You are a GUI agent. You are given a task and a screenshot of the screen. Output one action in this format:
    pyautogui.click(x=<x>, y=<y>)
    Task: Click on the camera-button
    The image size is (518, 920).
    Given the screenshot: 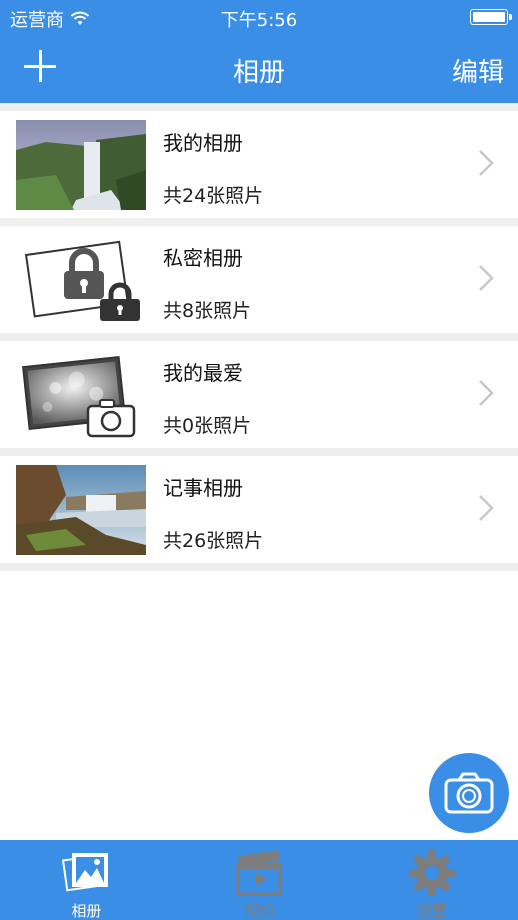 What is the action you would take?
    pyautogui.click(x=469, y=793)
    